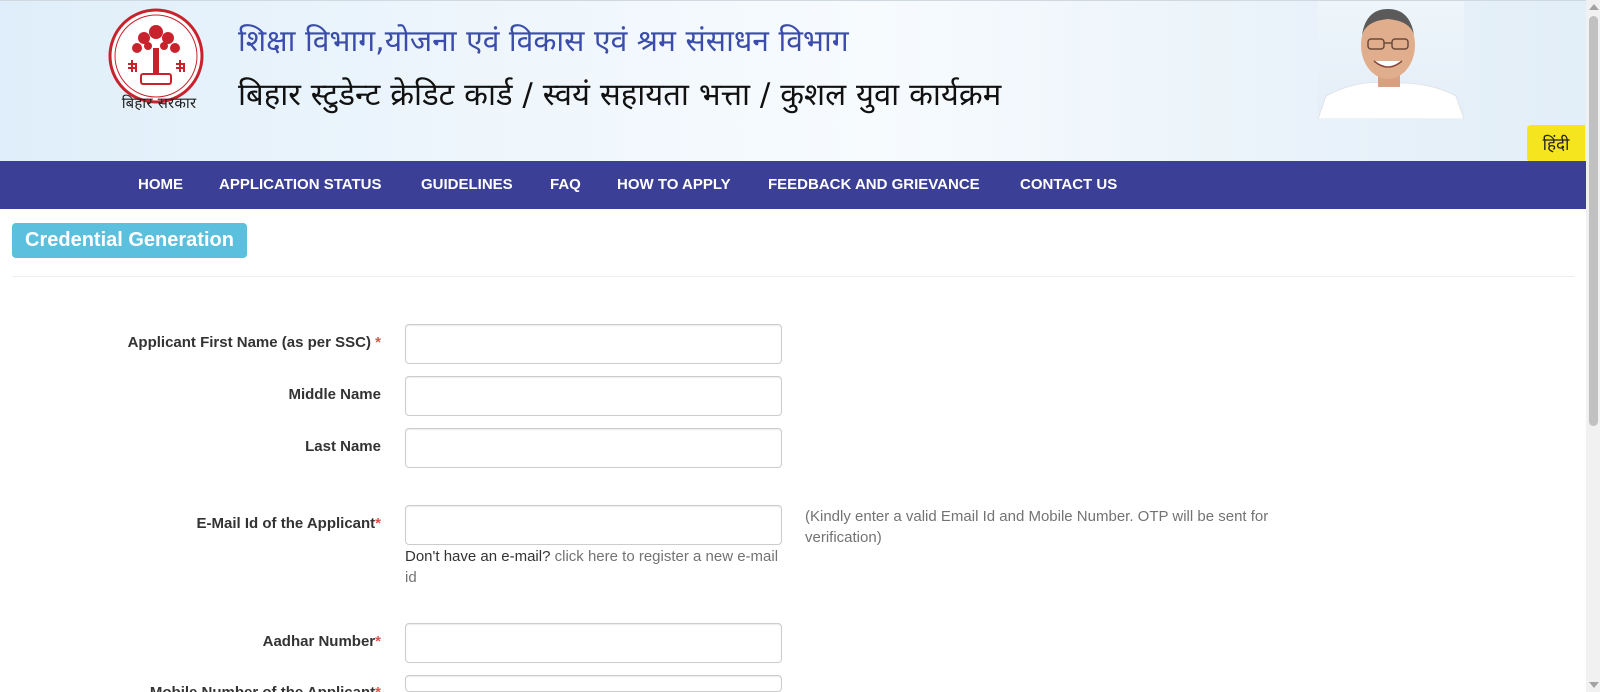  I want to click on scroll-up-arrow-icon, so click(1594, 7).